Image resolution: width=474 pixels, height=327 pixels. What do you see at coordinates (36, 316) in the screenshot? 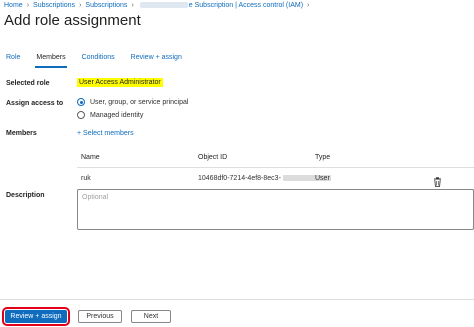
I see `review-assign-button: Review + assign` at bounding box center [36, 316].